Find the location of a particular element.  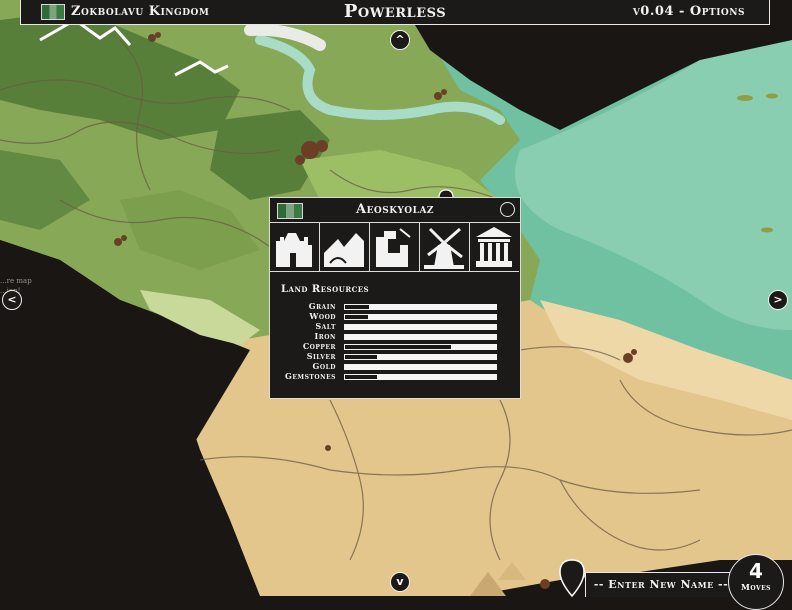

building-sawmill is located at coordinates (345, 247).